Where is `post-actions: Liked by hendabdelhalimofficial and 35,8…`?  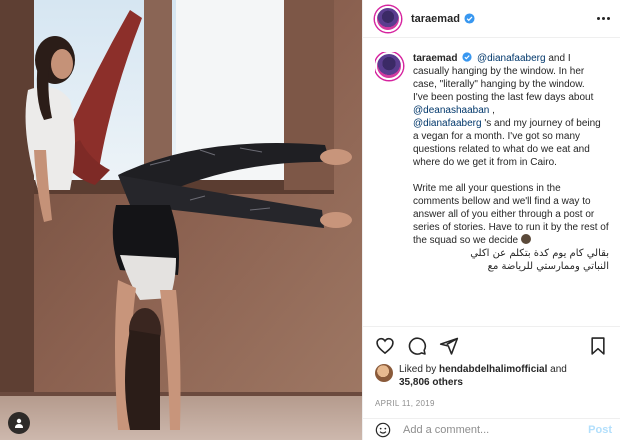 post-actions: Liked by hendabdelhalimofficial and 35,8… is located at coordinates (491, 370).